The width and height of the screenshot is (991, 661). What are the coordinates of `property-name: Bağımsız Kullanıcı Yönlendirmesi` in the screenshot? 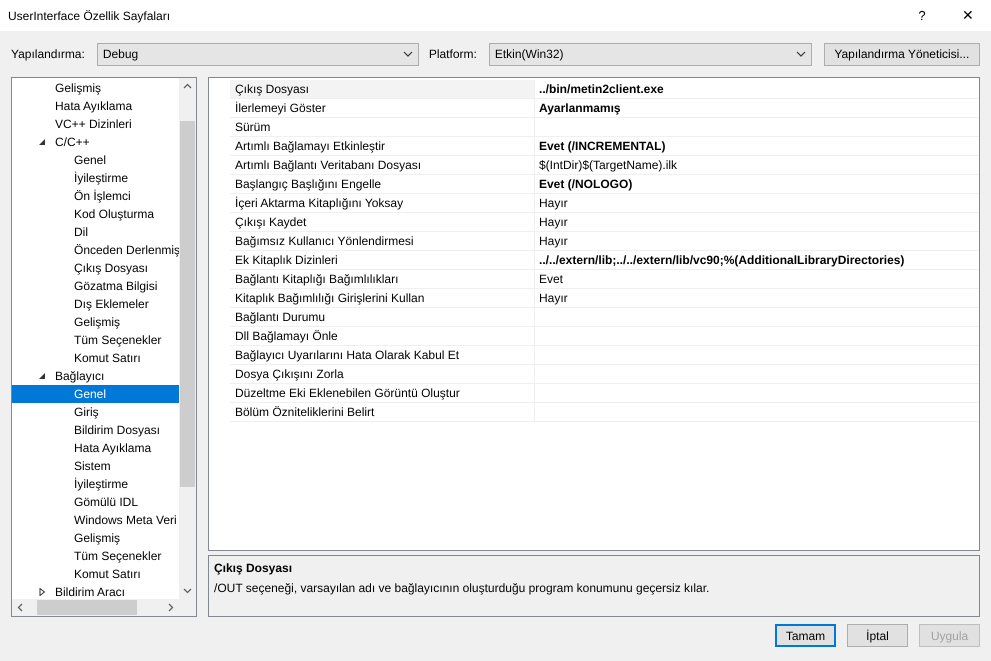 It's located at (382, 241).